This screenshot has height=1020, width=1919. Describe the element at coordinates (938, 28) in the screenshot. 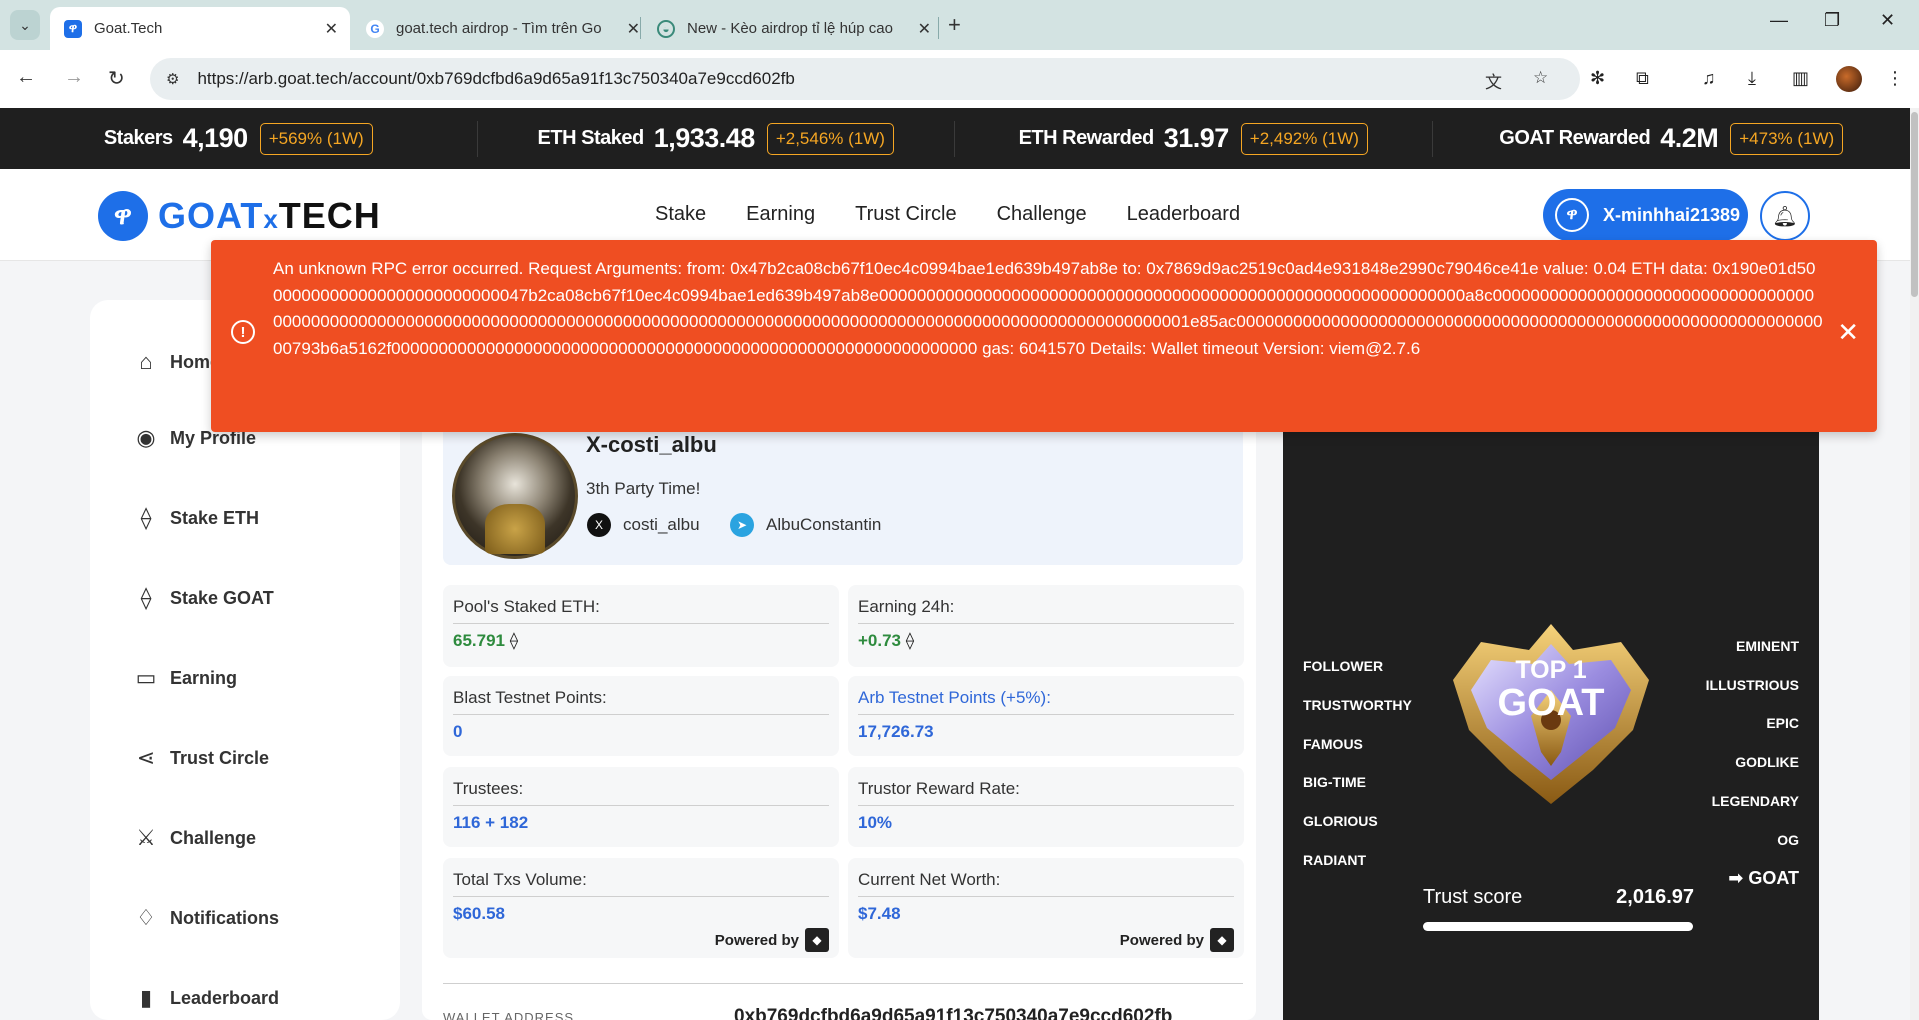

I see `tab-separator` at that location.